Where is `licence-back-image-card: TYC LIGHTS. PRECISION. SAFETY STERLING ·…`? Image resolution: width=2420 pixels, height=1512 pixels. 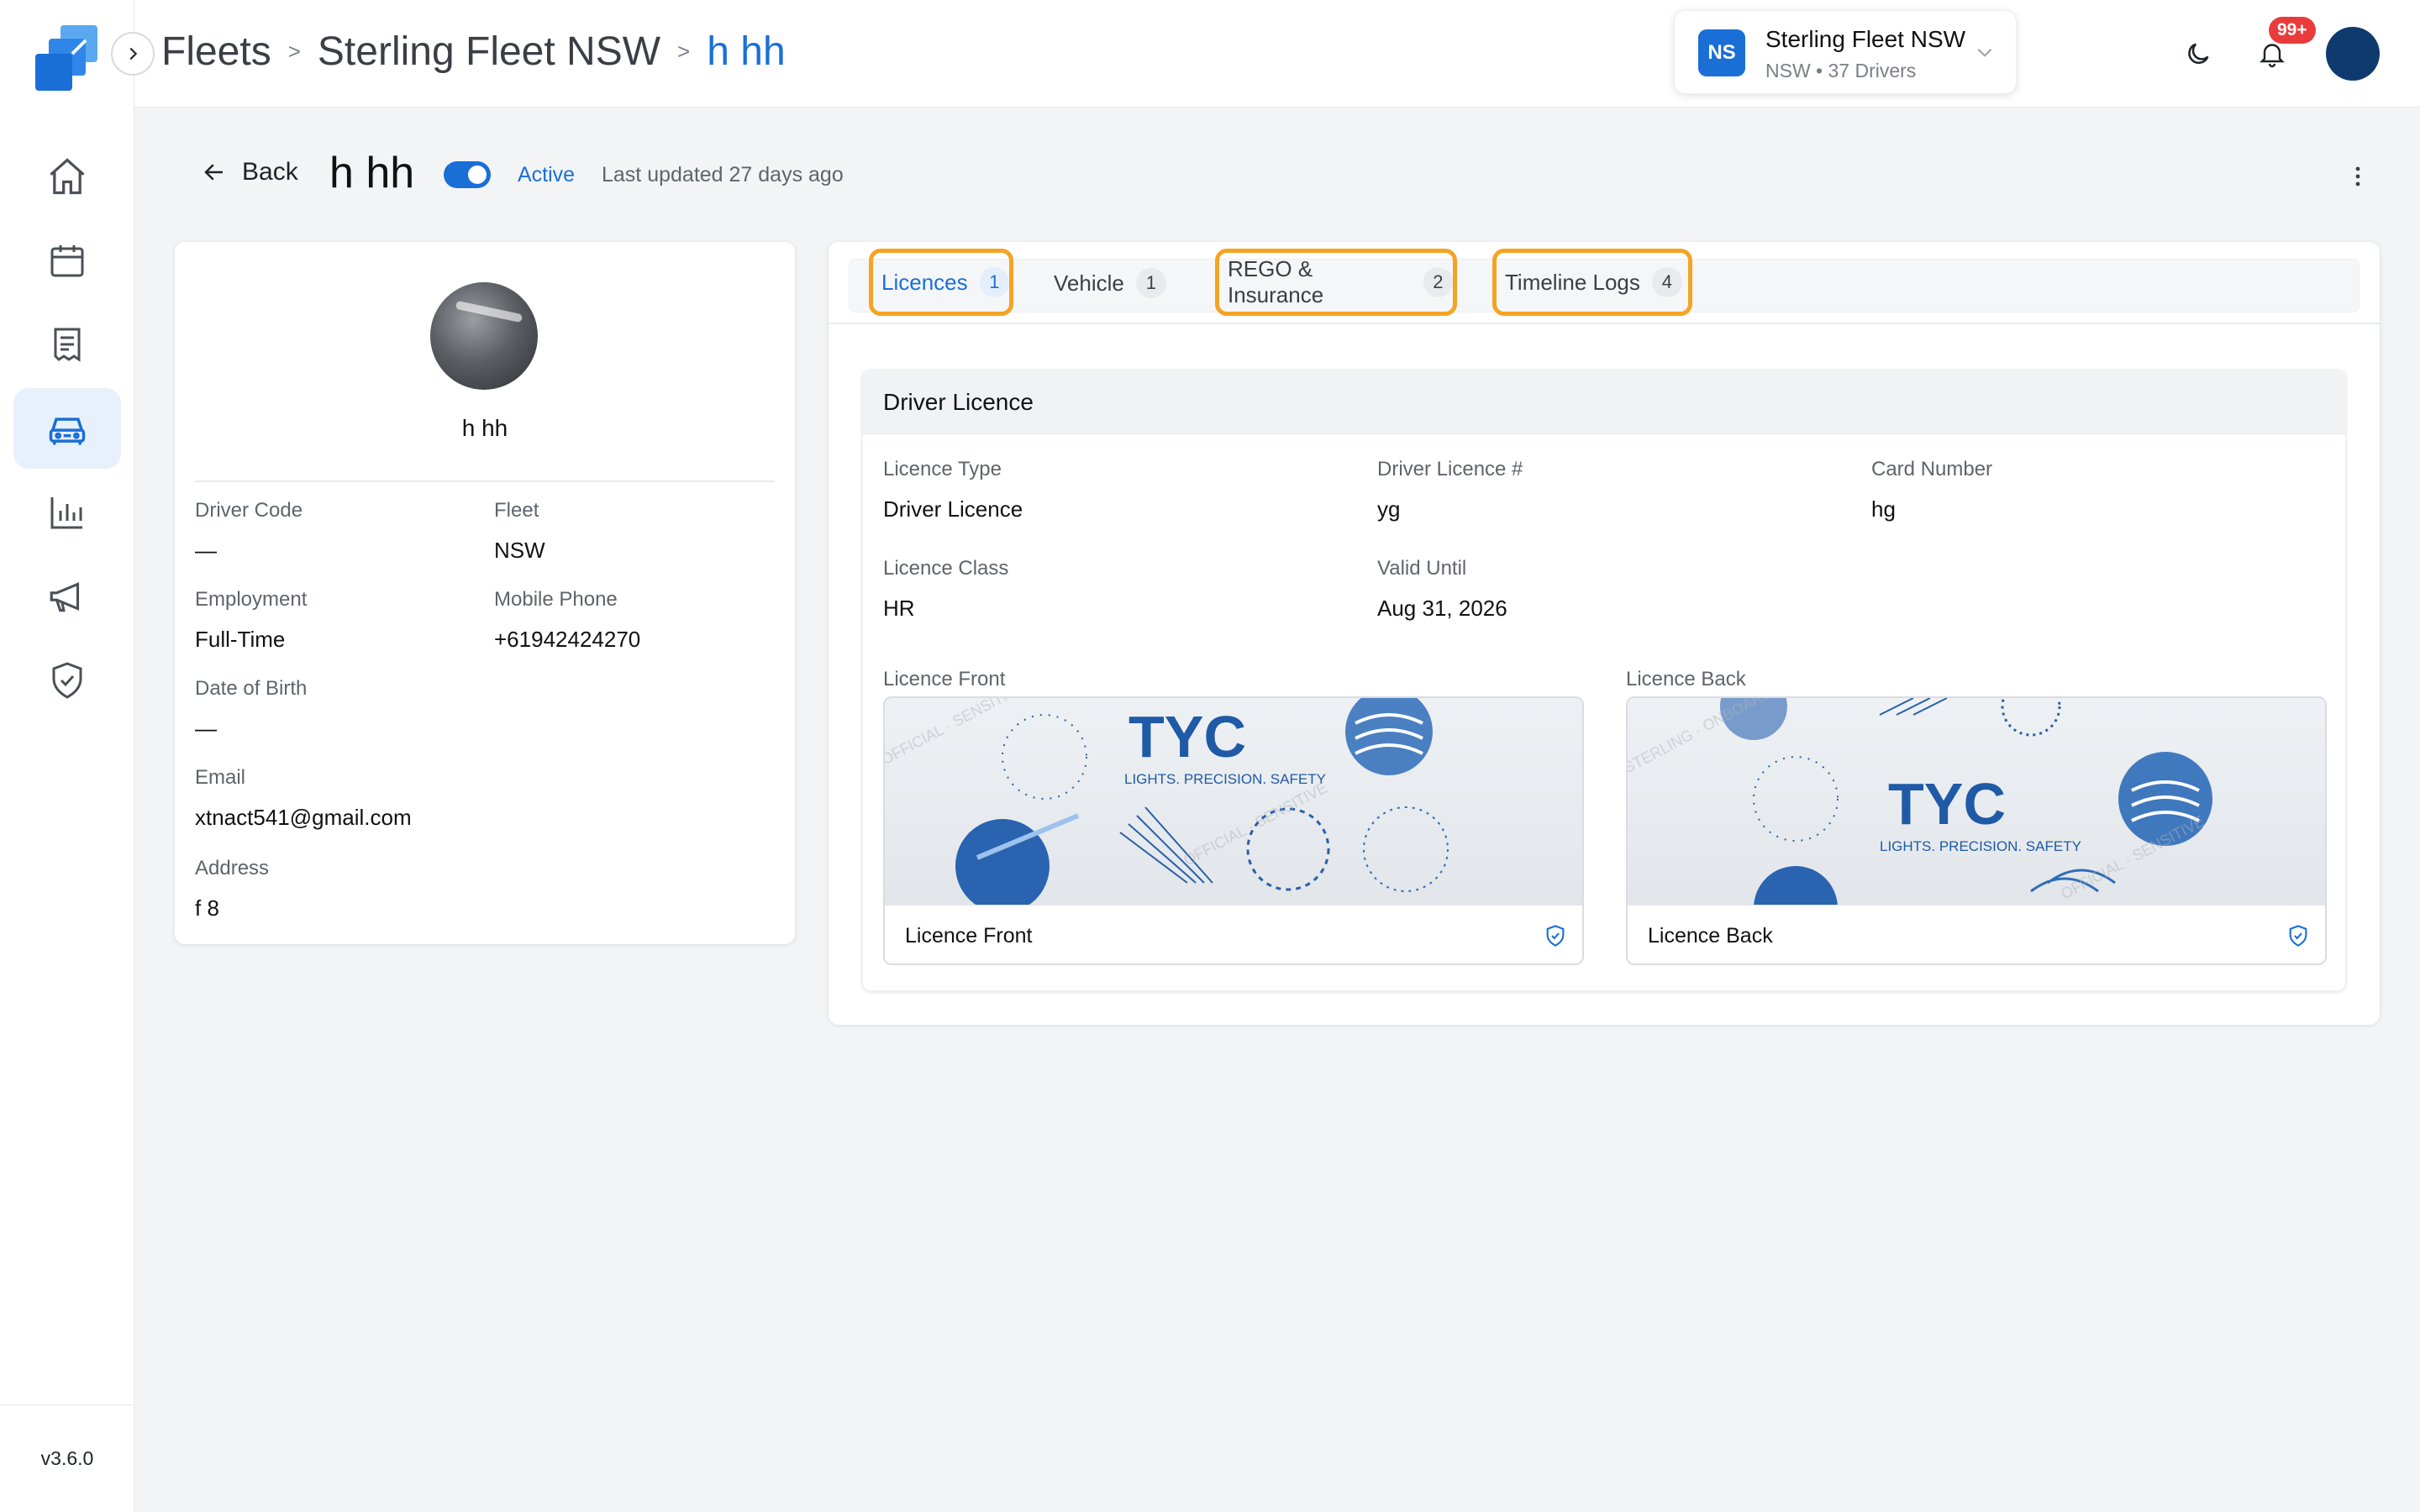
licence-back-image-card: TYC LIGHTS. PRECISION. SAFETY STERLING ·… is located at coordinates (1977, 830).